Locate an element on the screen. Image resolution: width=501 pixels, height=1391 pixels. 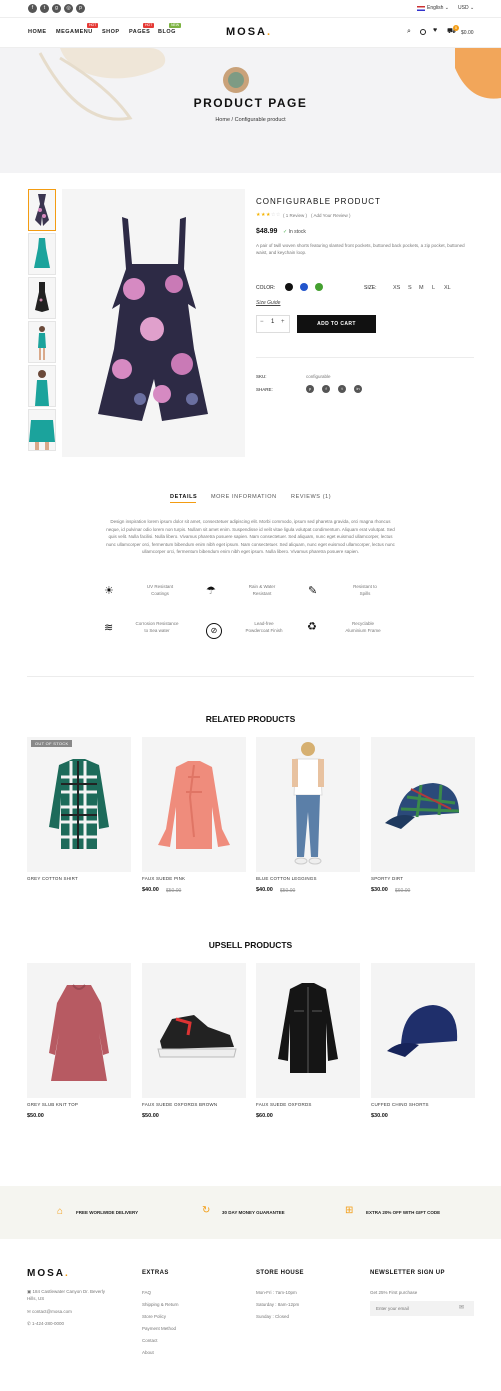
language-select: English ⌄ is located at coordinates (438, 8).